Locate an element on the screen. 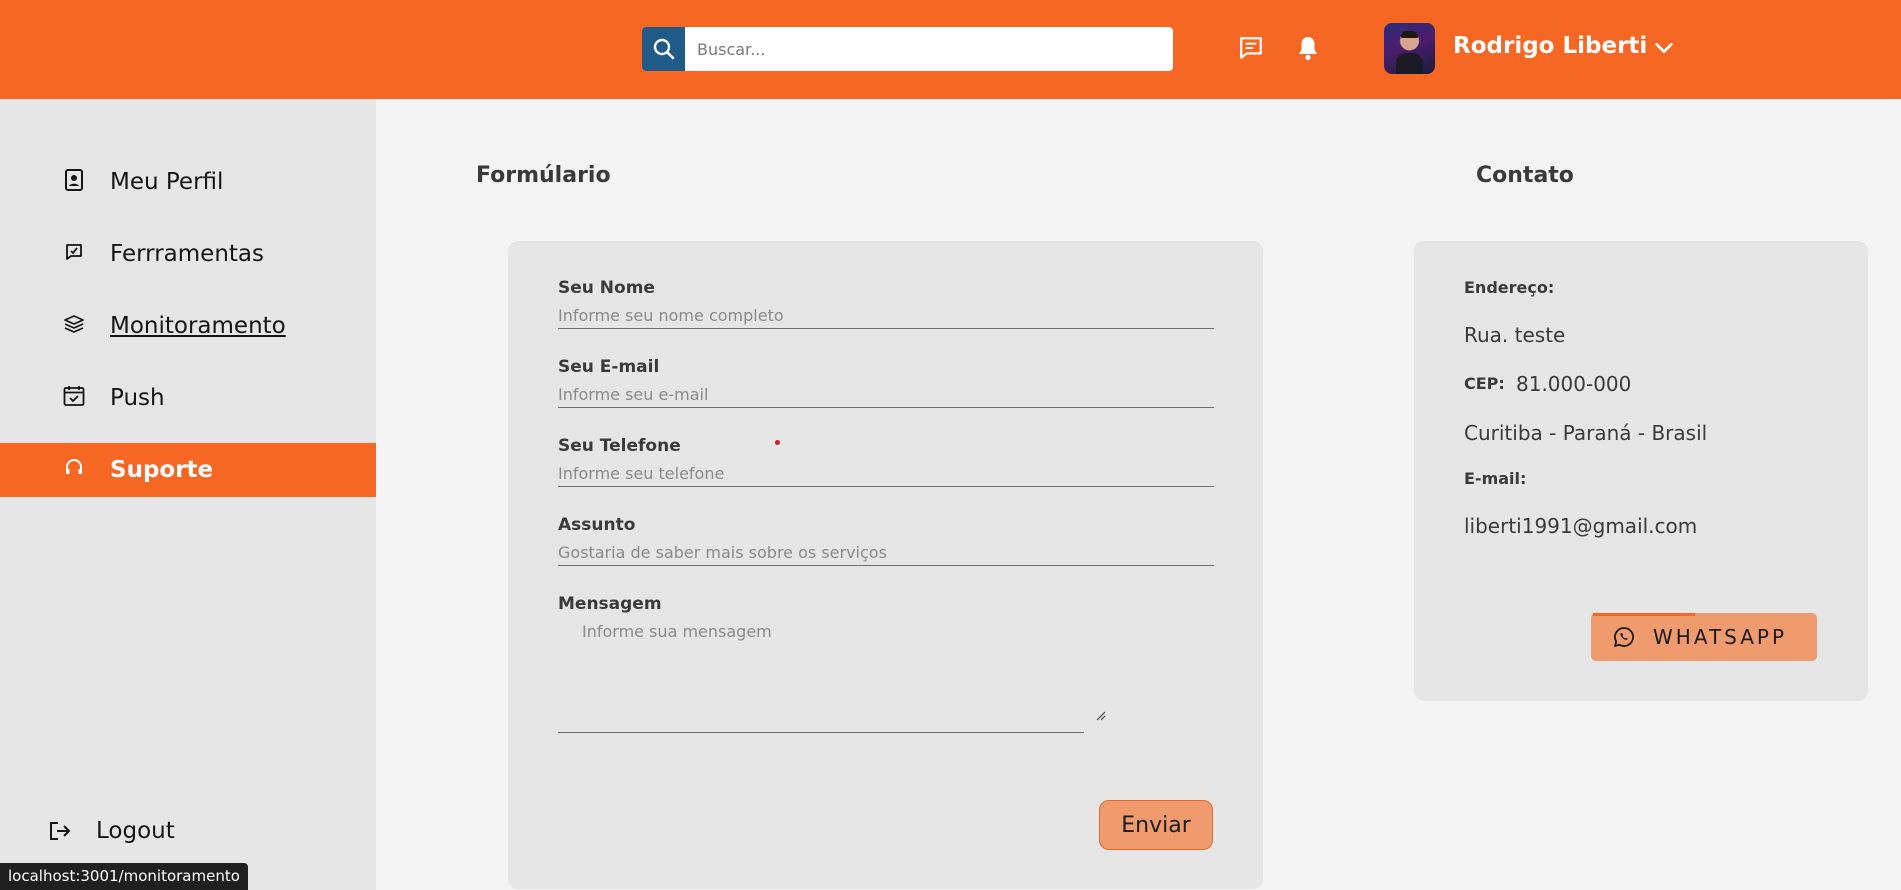 The width and height of the screenshot is (1901, 890). sidebar-item-label: Monitoramento is located at coordinates (198, 326).